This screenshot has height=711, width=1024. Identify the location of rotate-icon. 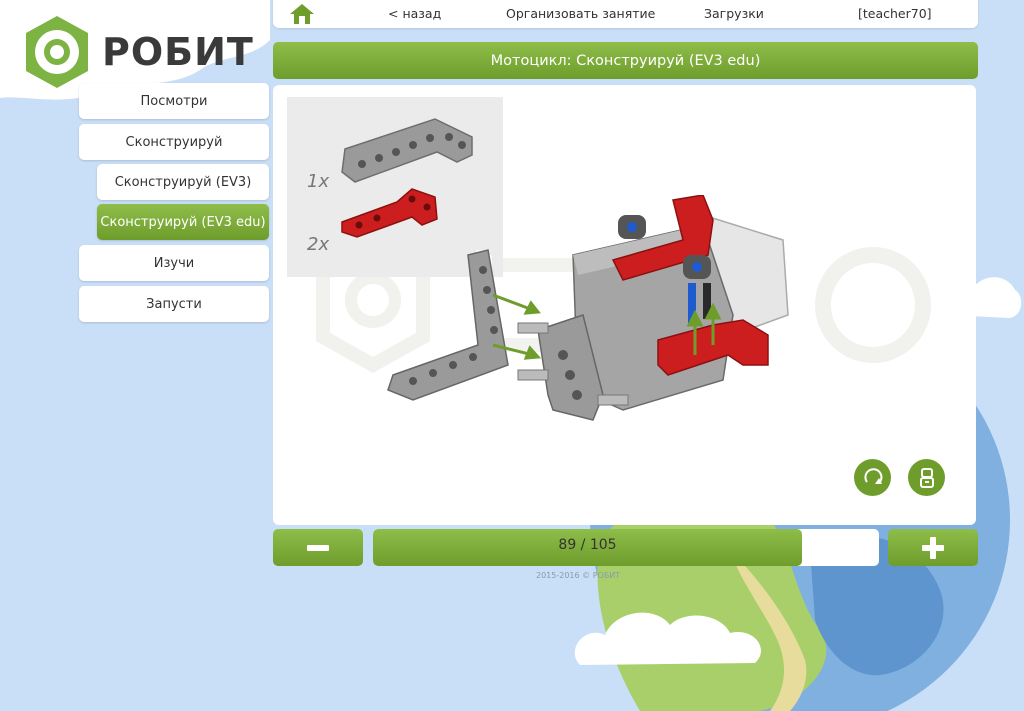
(872, 475).